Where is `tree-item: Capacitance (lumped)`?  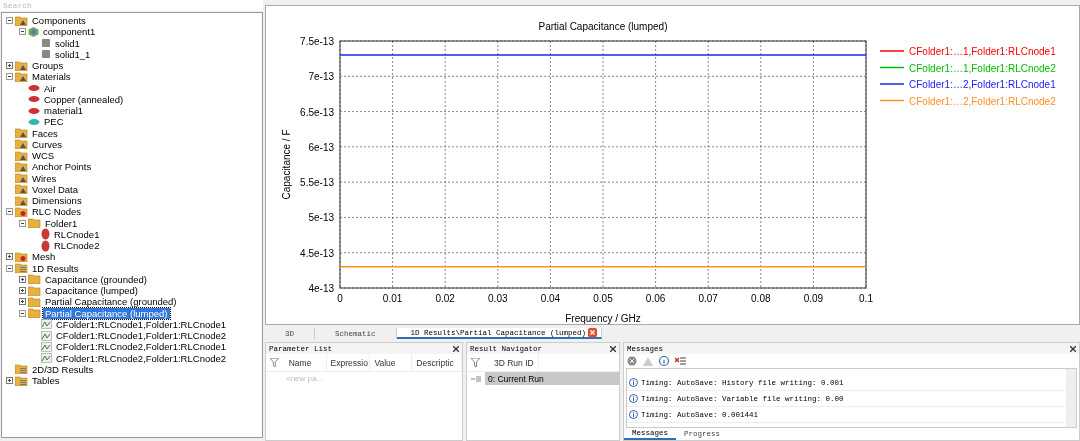
tree-item: Capacitance (lumped) is located at coordinates (91, 291).